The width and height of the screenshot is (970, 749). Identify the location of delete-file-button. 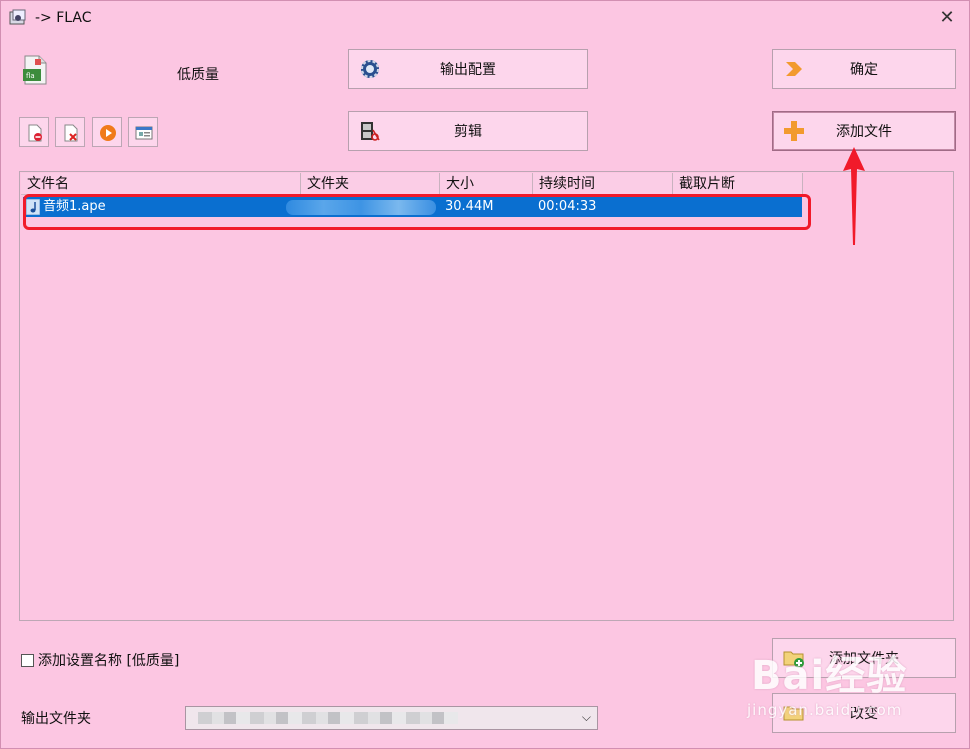
(70, 132).